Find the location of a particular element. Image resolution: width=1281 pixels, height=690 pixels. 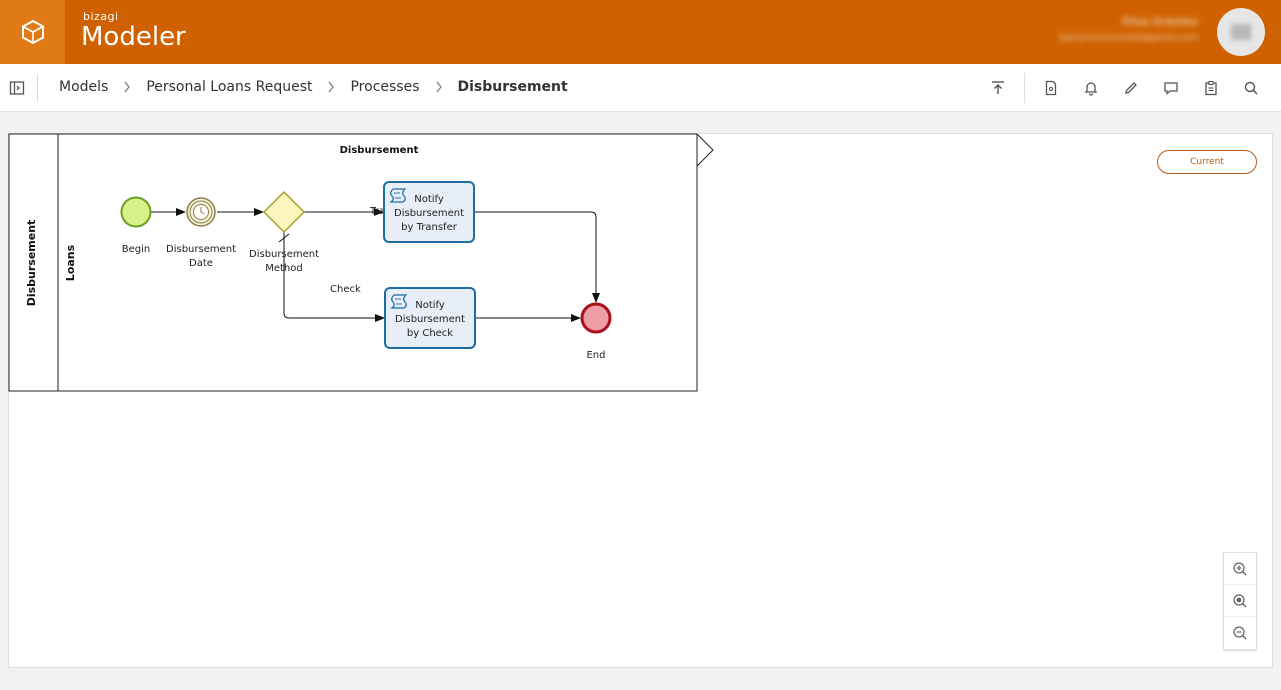

pool-label: Disbursement is located at coordinates (31, 263).